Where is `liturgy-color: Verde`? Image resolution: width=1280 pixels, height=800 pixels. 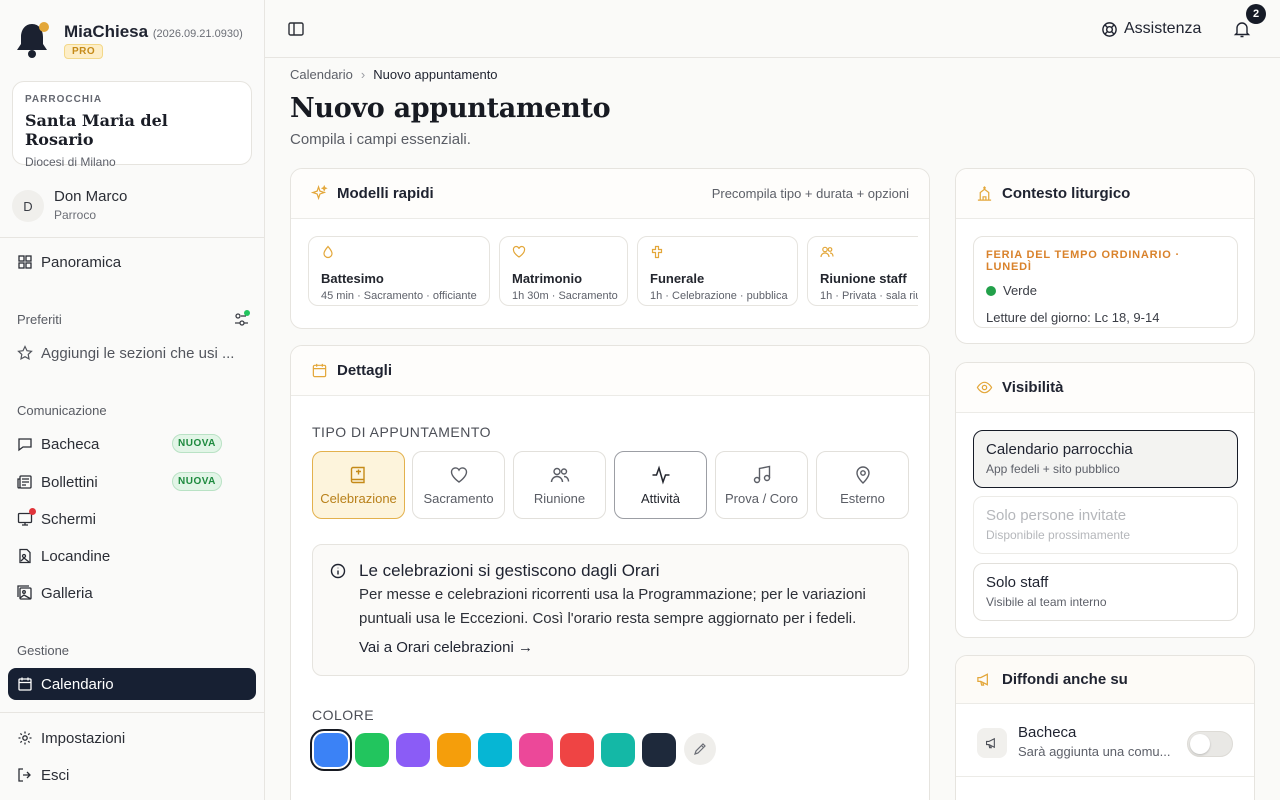 liturgy-color: Verde is located at coordinates (1105, 290).